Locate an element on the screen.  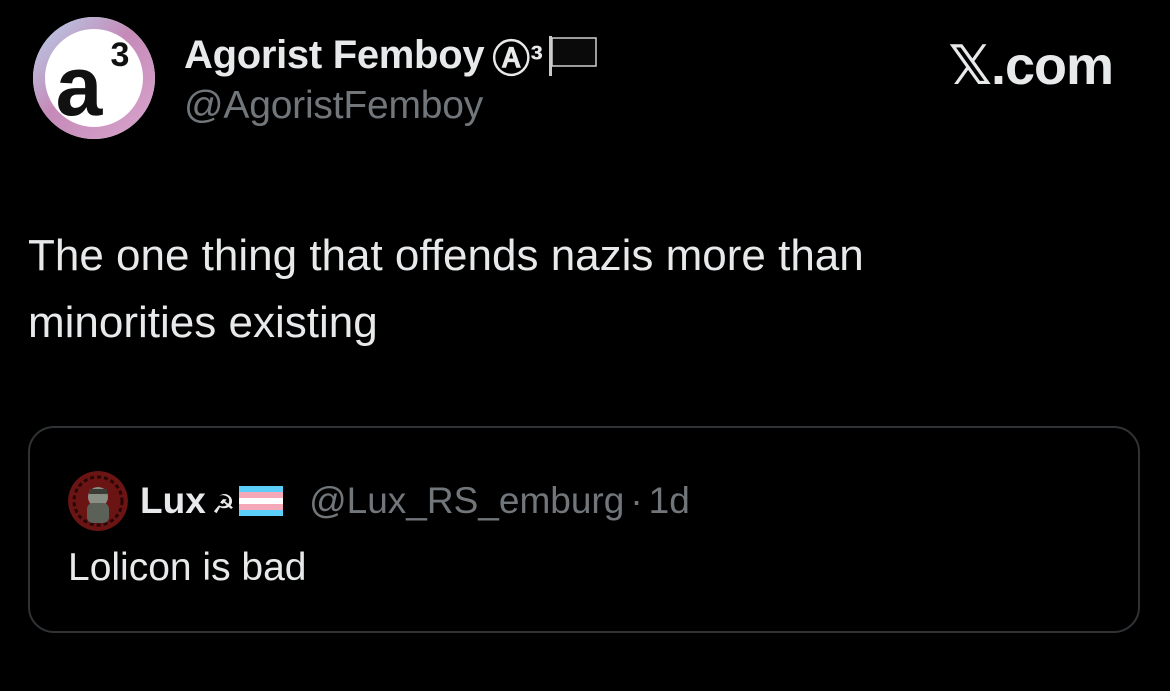
quoted-author-avatar is located at coordinates (98, 501).